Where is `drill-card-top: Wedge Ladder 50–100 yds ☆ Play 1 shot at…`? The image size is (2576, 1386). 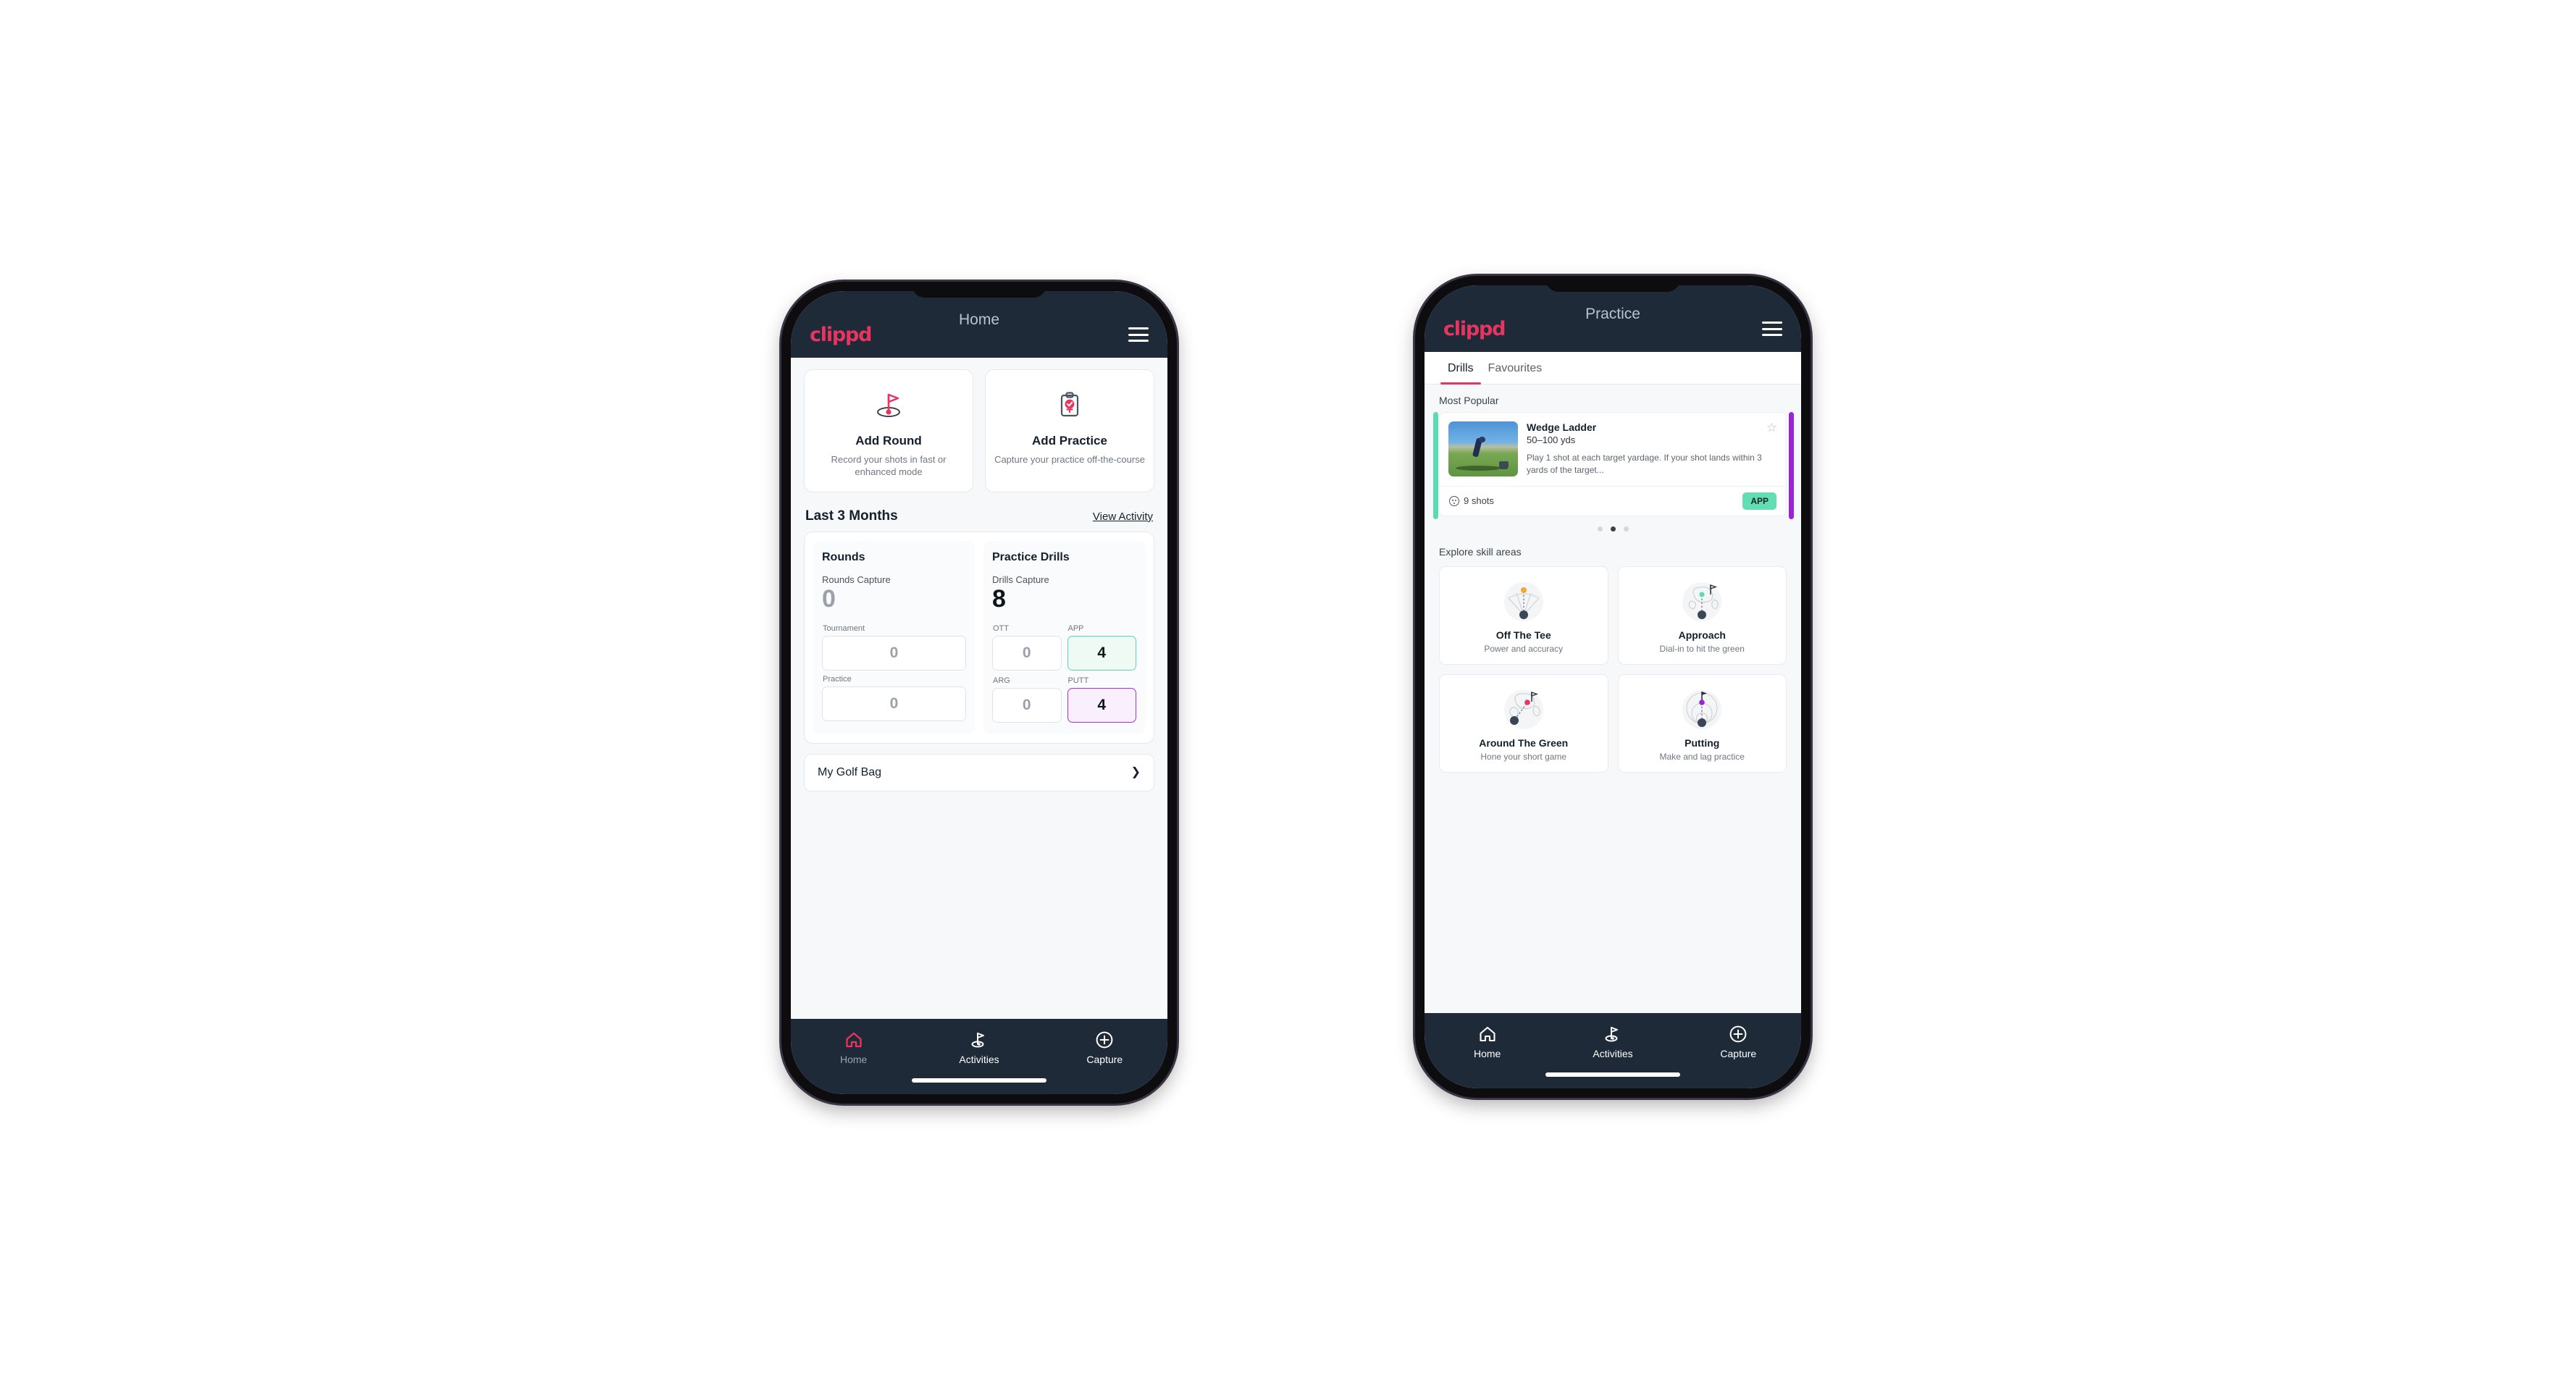 drill-card-top: Wedge Ladder 50–100 yds ☆ Play 1 shot at… is located at coordinates (1613, 449).